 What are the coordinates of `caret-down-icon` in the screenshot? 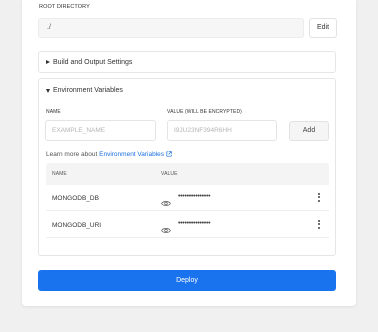 It's located at (48, 91).